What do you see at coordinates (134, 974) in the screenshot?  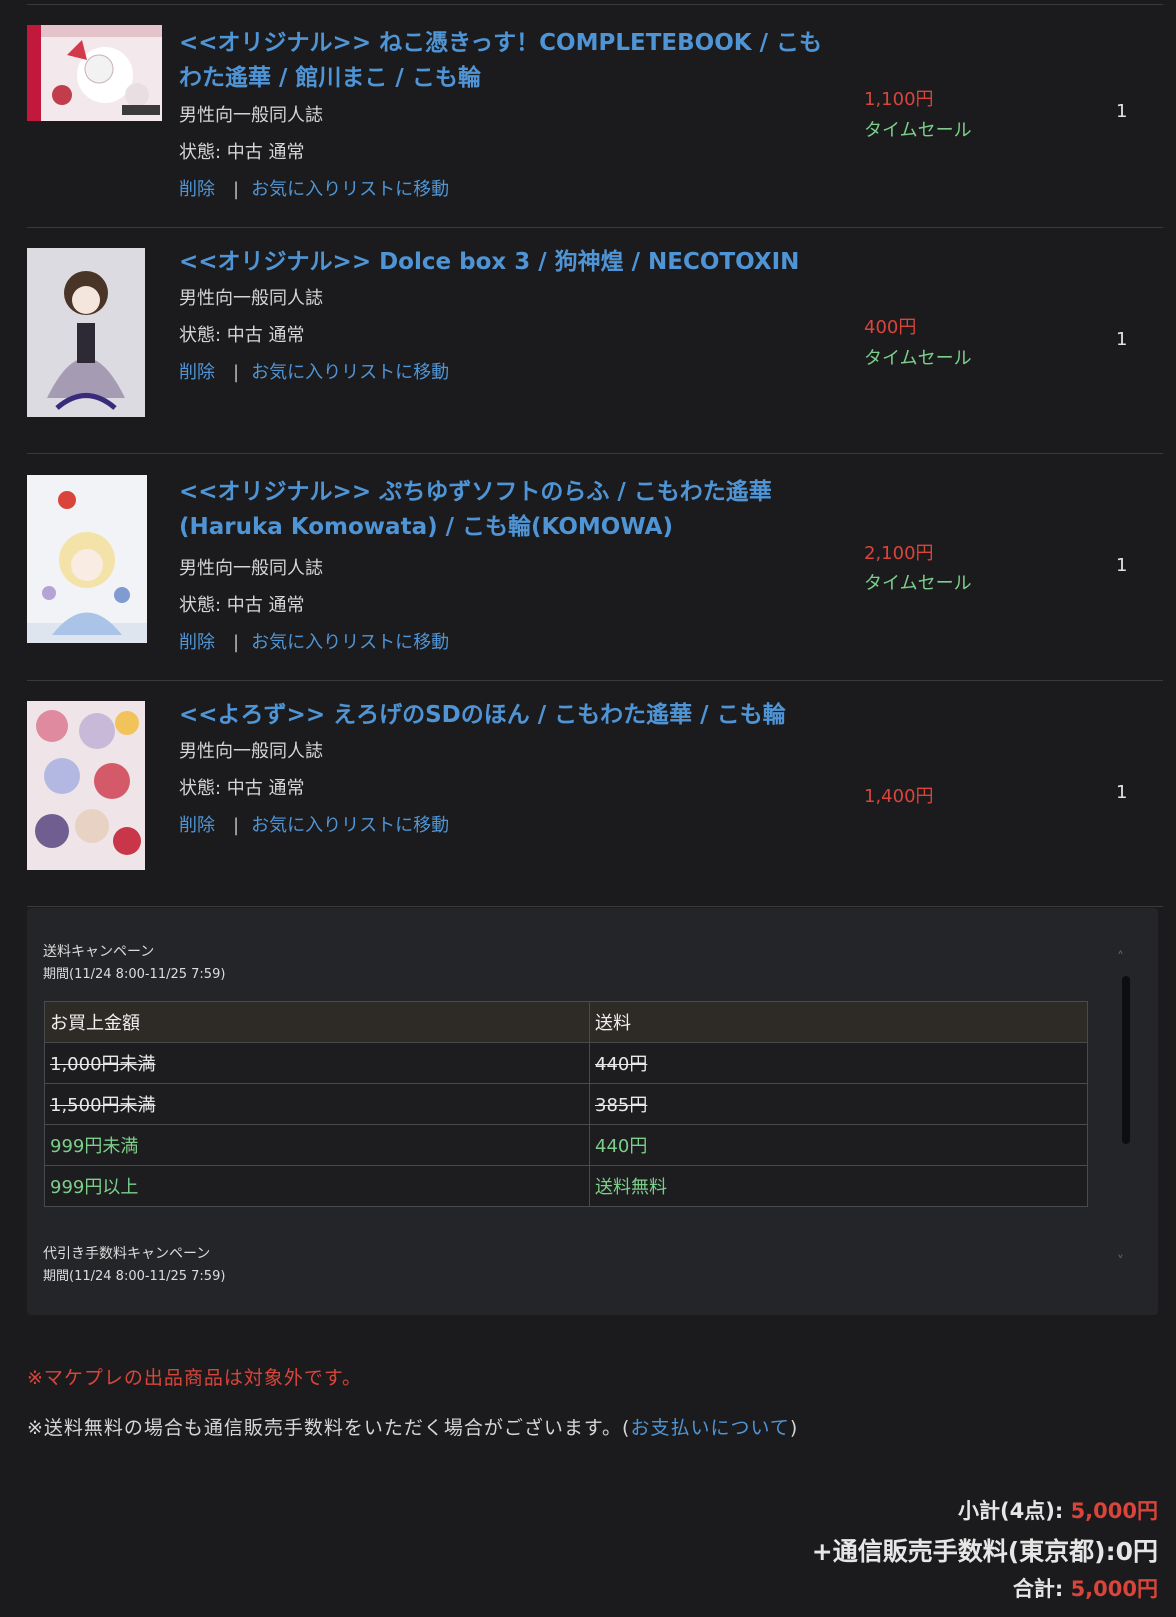 I see `shipping-campaign-period: 期間(11/24 8:00-11/25 7:59)` at bounding box center [134, 974].